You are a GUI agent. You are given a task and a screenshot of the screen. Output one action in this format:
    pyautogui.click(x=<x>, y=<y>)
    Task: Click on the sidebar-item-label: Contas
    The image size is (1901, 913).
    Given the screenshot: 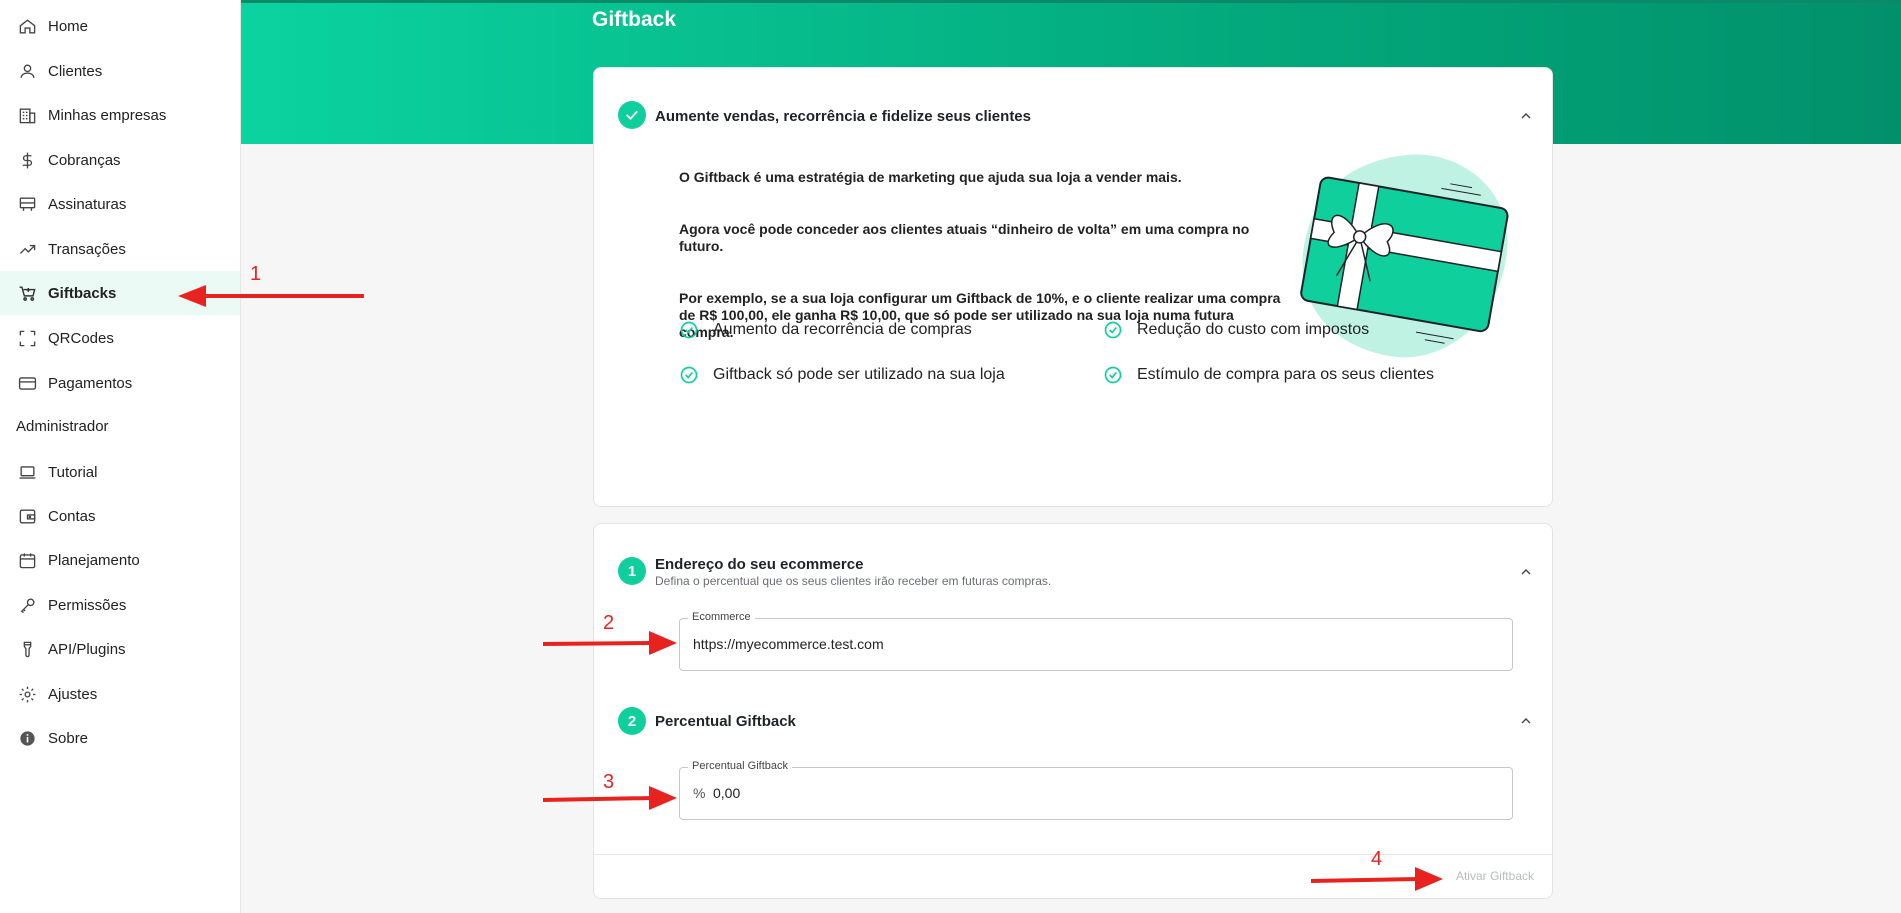 What is the action you would take?
    pyautogui.click(x=72, y=516)
    